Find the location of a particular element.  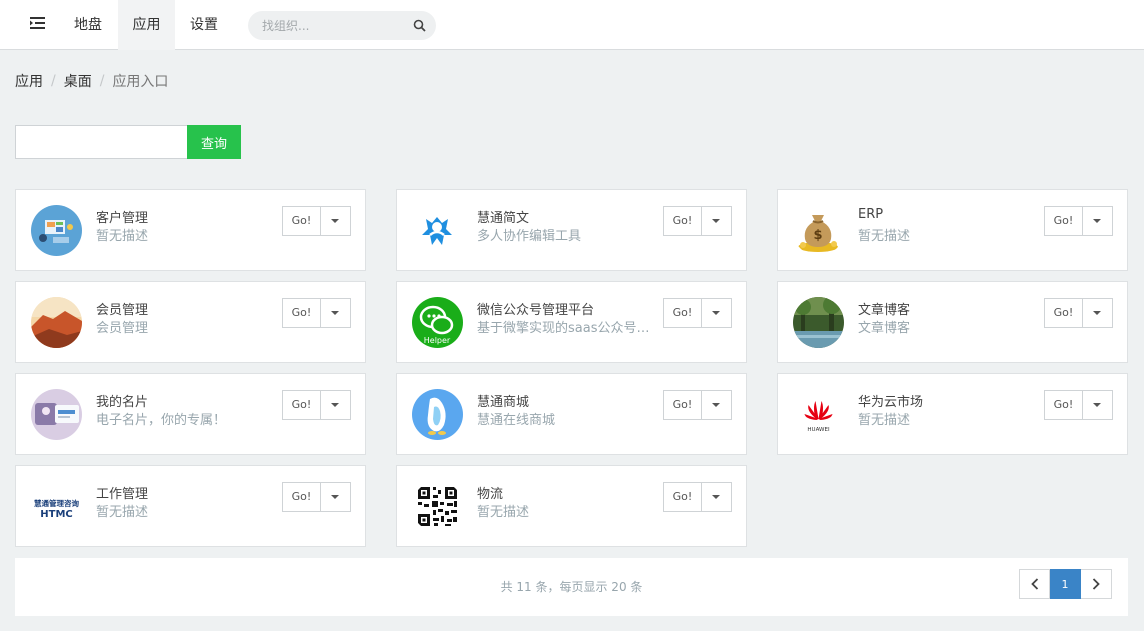

article-blog-icon is located at coordinates (818, 322).